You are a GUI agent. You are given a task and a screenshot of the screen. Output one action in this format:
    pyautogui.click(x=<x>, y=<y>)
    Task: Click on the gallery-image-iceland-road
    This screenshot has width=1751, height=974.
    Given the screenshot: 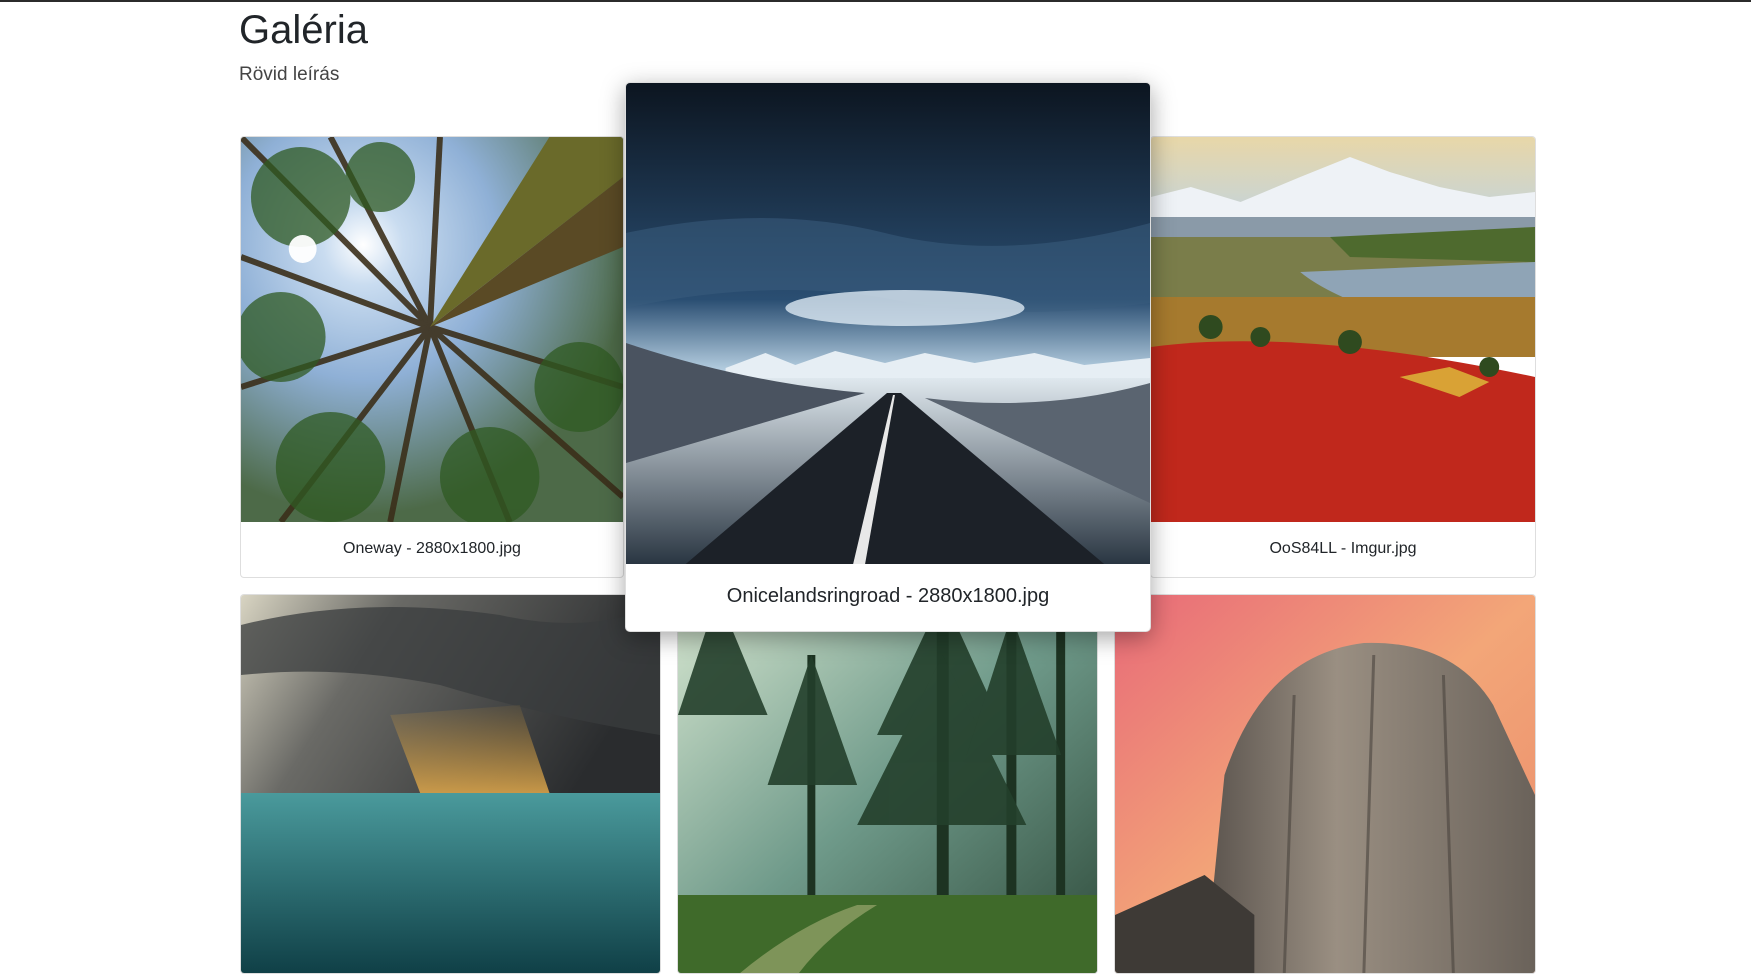 What is the action you would take?
    pyautogui.click(x=888, y=323)
    